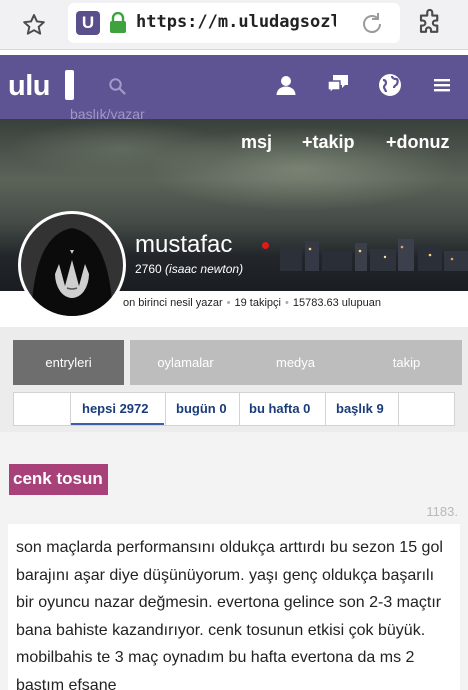 The height and width of the screenshot is (690, 468). I want to click on tab-medya: medya, so click(295, 362).